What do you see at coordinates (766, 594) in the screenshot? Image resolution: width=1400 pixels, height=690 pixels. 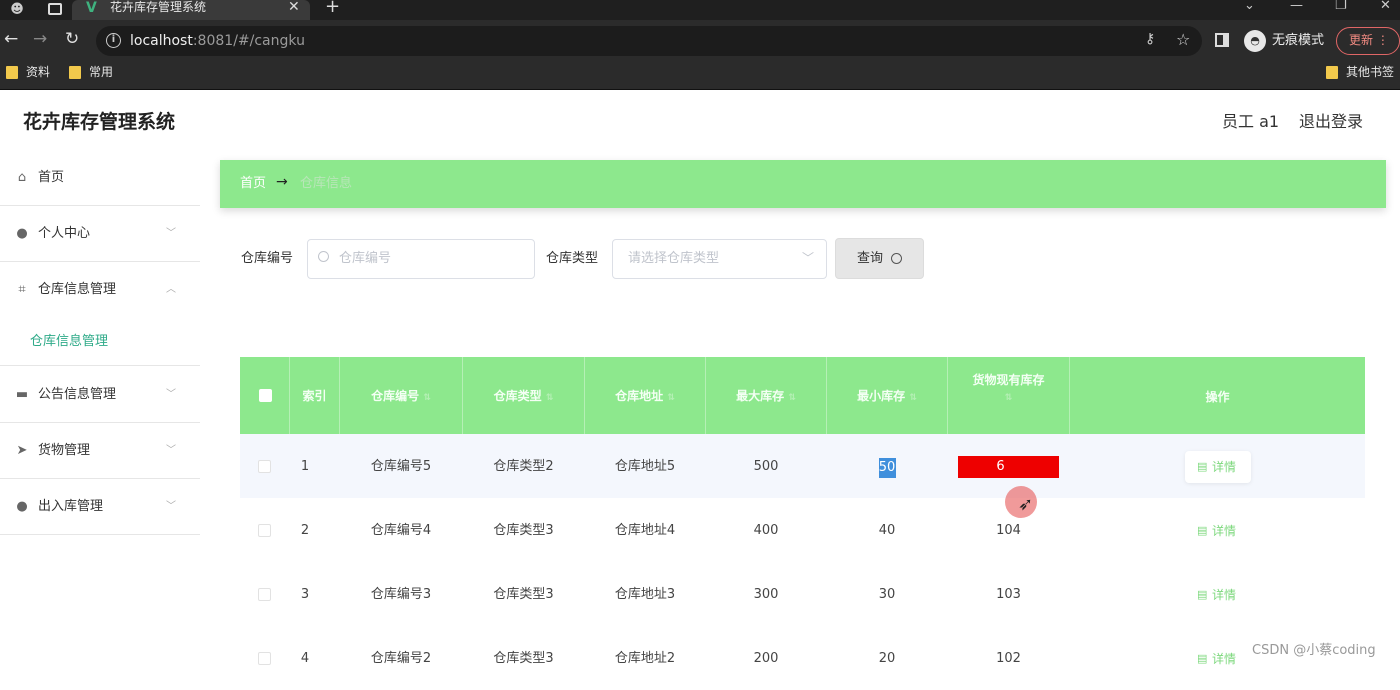 I see `cell-max: 300` at bounding box center [766, 594].